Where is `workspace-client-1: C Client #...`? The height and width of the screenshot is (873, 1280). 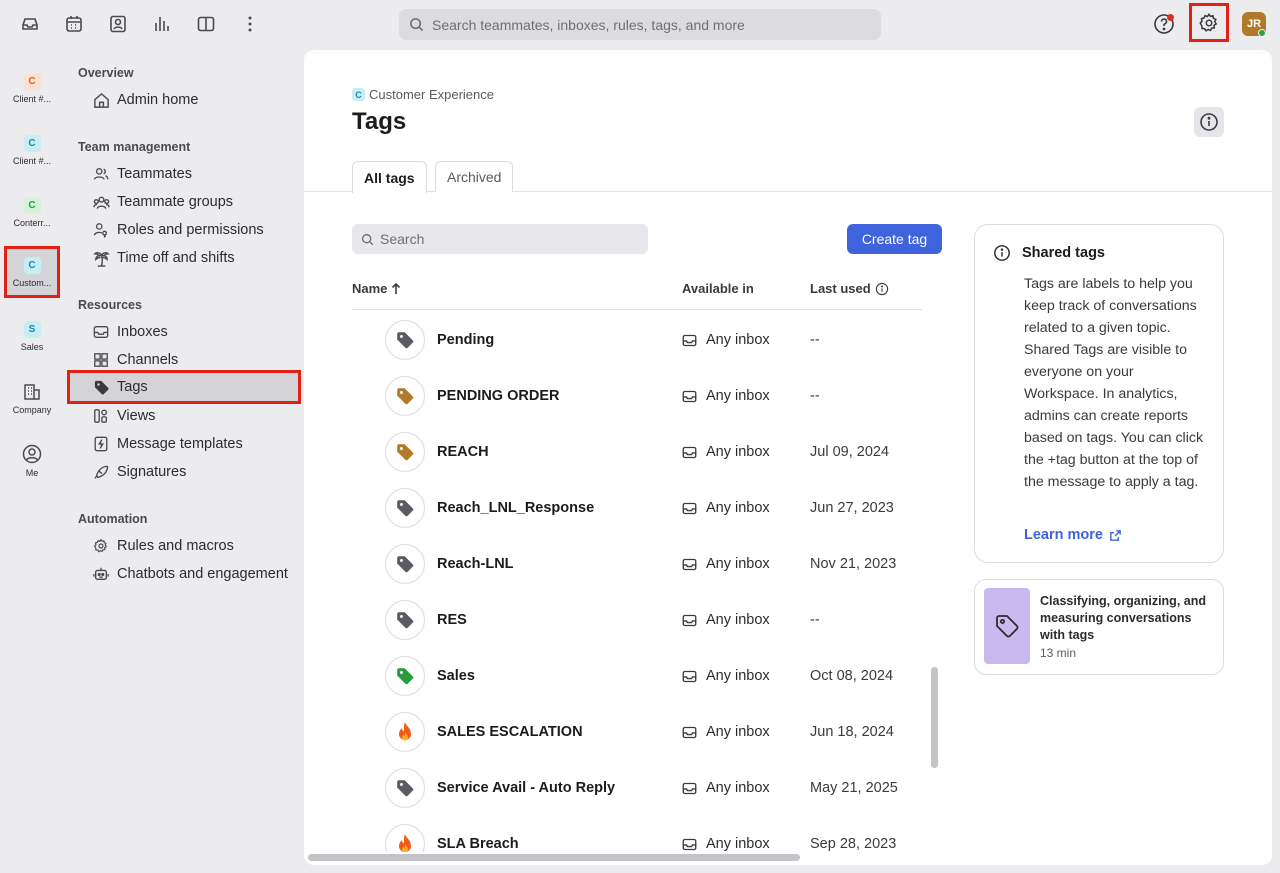
workspace-client-1: C Client #... is located at coordinates (32, 88).